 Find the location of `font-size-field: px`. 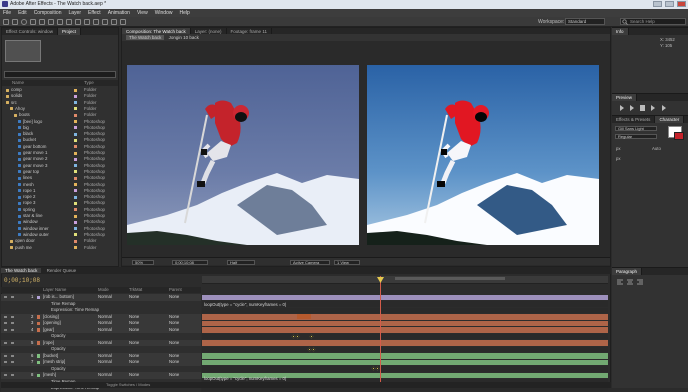

font-size-field: px is located at coordinates (618, 148).